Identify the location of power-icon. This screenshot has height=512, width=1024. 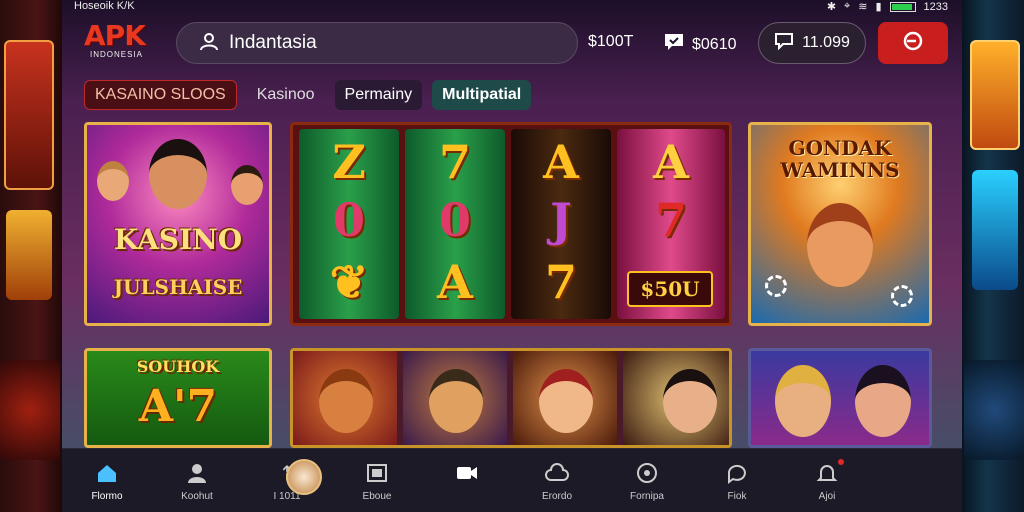
(913, 43).